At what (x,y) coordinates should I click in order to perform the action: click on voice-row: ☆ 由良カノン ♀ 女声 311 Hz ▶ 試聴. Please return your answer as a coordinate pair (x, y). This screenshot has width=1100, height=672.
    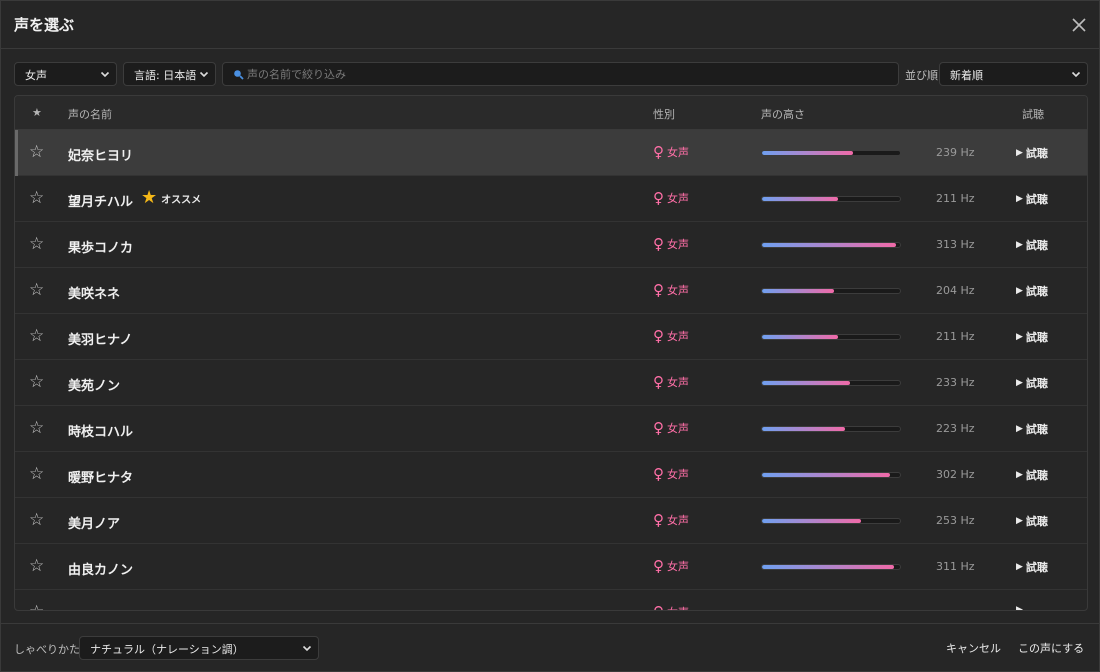
    Looking at the image, I should click on (551, 567).